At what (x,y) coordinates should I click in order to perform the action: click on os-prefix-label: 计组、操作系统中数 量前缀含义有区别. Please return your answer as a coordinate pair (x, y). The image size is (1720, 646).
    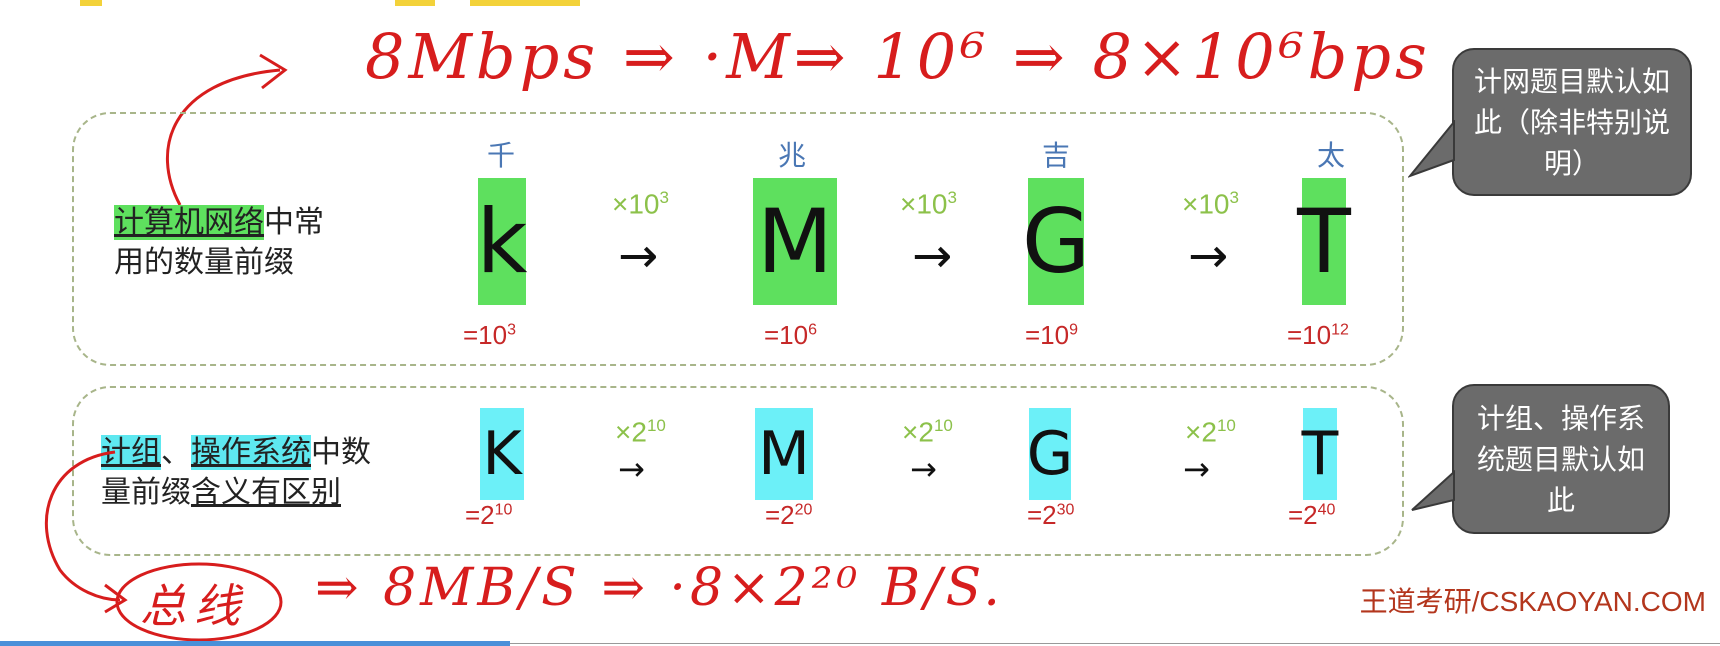
    Looking at the image, I should click on (236, 473).